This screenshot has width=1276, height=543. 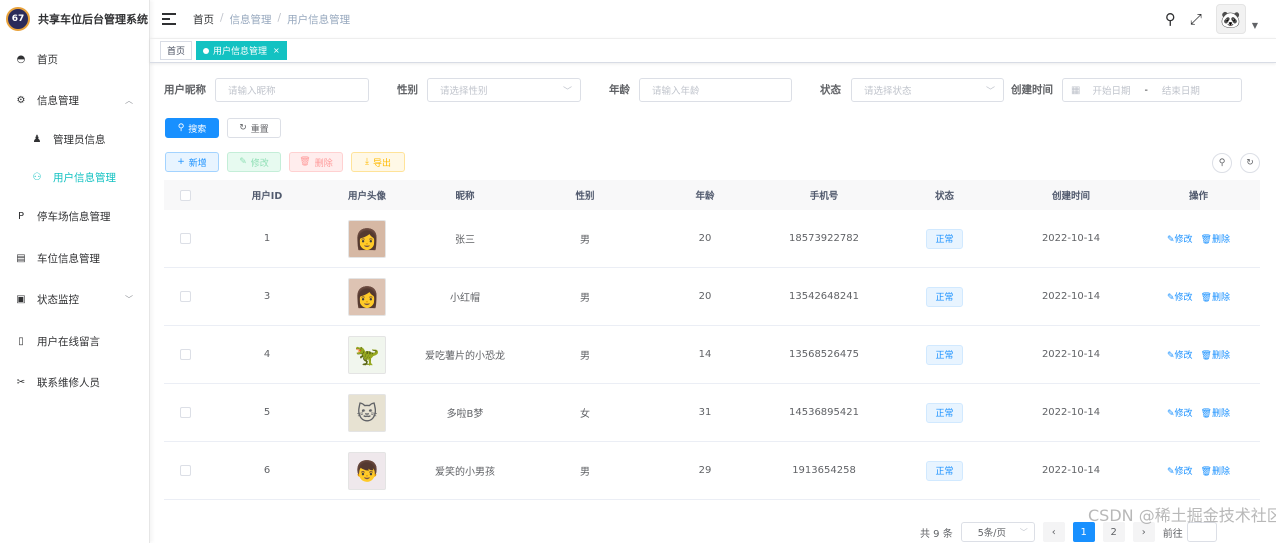 I want to click on search-icon: ⚲, so click(x=1170, y=19).